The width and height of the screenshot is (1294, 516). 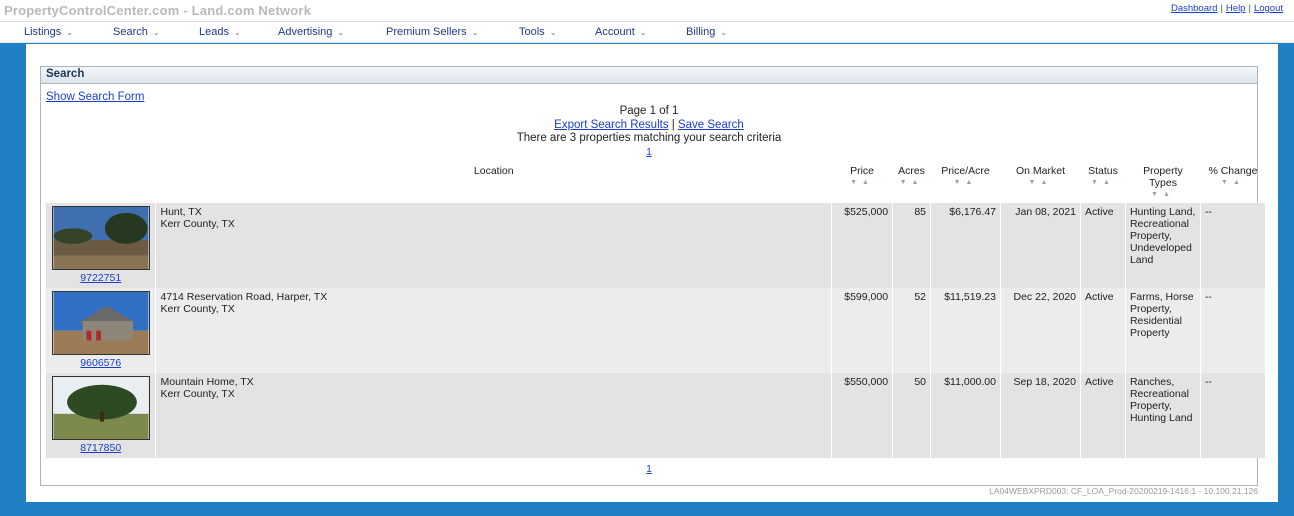 What do you see at coordinates (494, 245) in the screenshot?
I see `location-cell: Hunt, TX Kerr County, TX` at bounding box center [494, 245].